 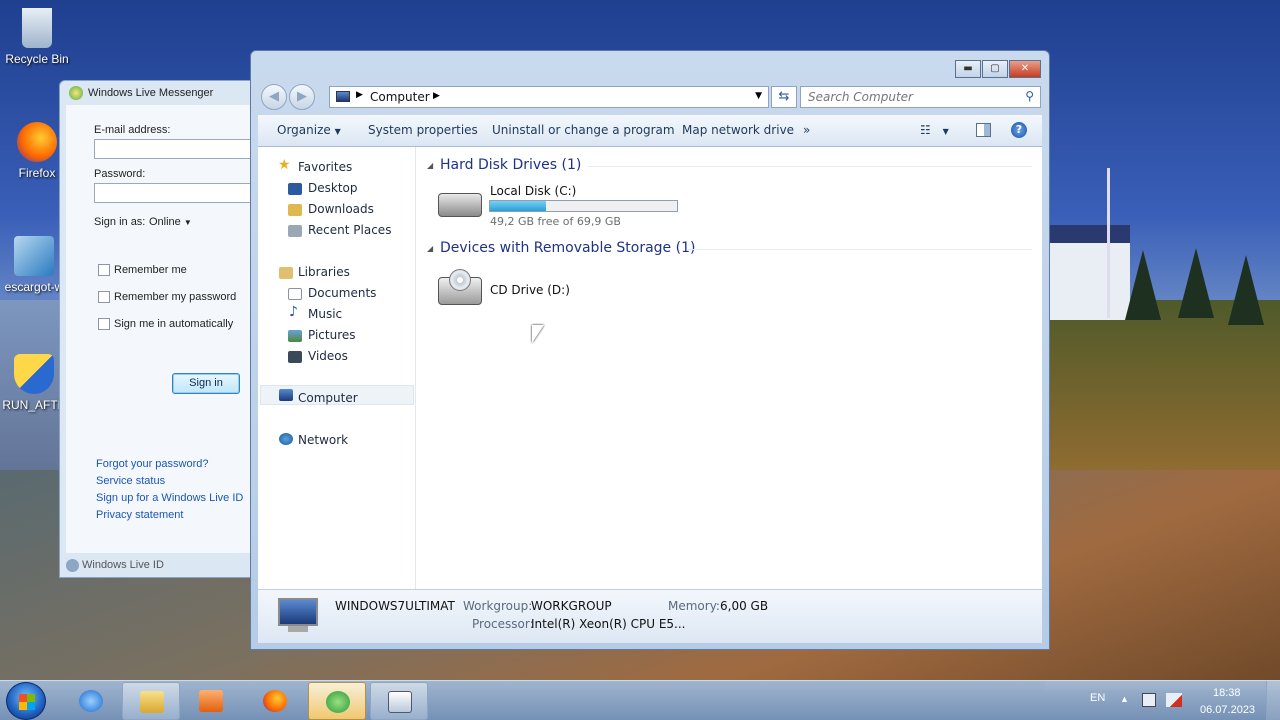 I want to click on group-divider, so click(x=860, y=249).